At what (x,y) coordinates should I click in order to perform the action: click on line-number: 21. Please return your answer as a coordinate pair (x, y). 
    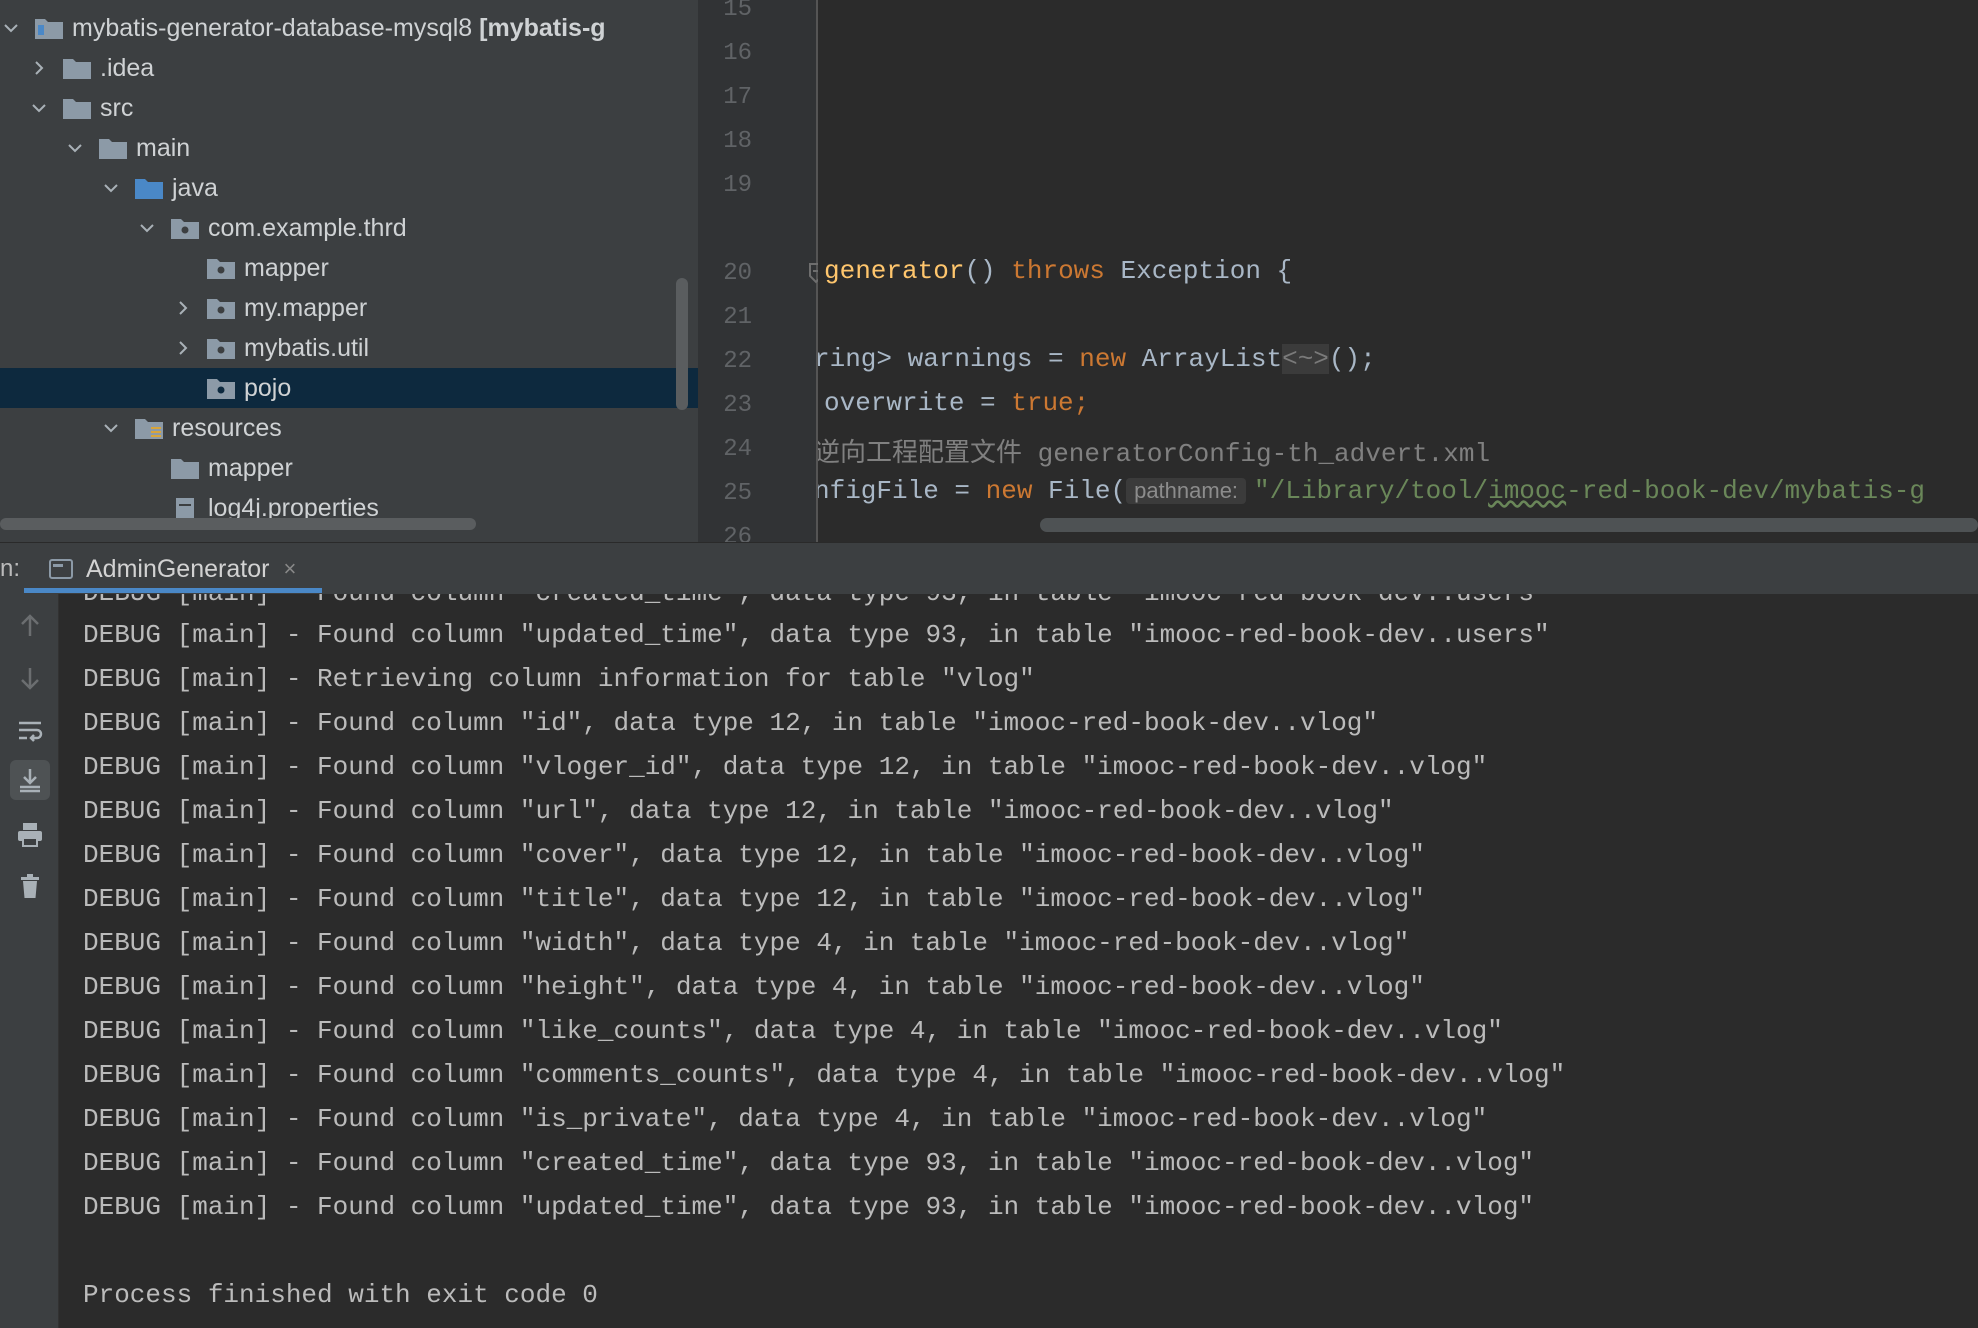
    Looking at the image, I should click on (737, 317).